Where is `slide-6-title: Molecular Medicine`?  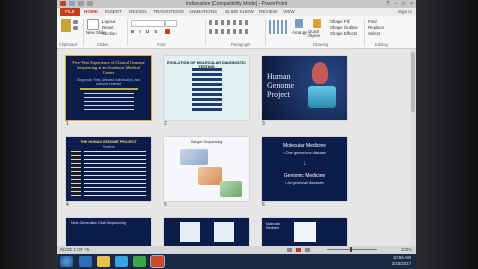 slide-6-title: Molecular Medicine is located at coordinates (304, 146).